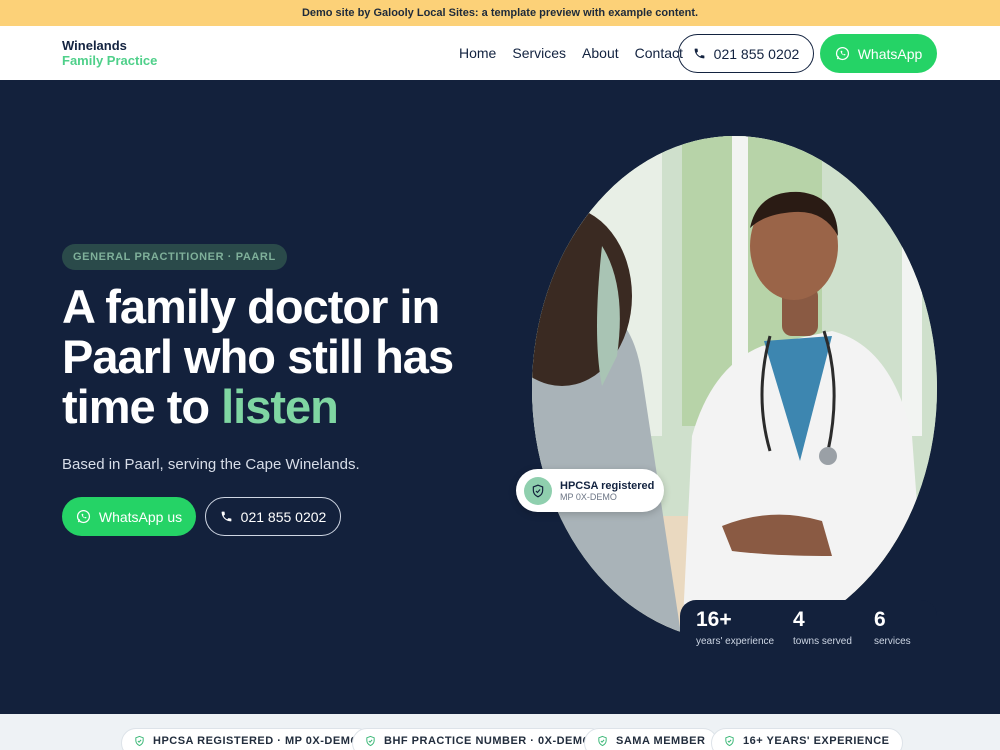 The height and width of the screenshot is (750, 1000). Describe the element at coordinates (890, 53) in the screenshot. I see `nav-whatsapp-label: WhatsApp` at that location.